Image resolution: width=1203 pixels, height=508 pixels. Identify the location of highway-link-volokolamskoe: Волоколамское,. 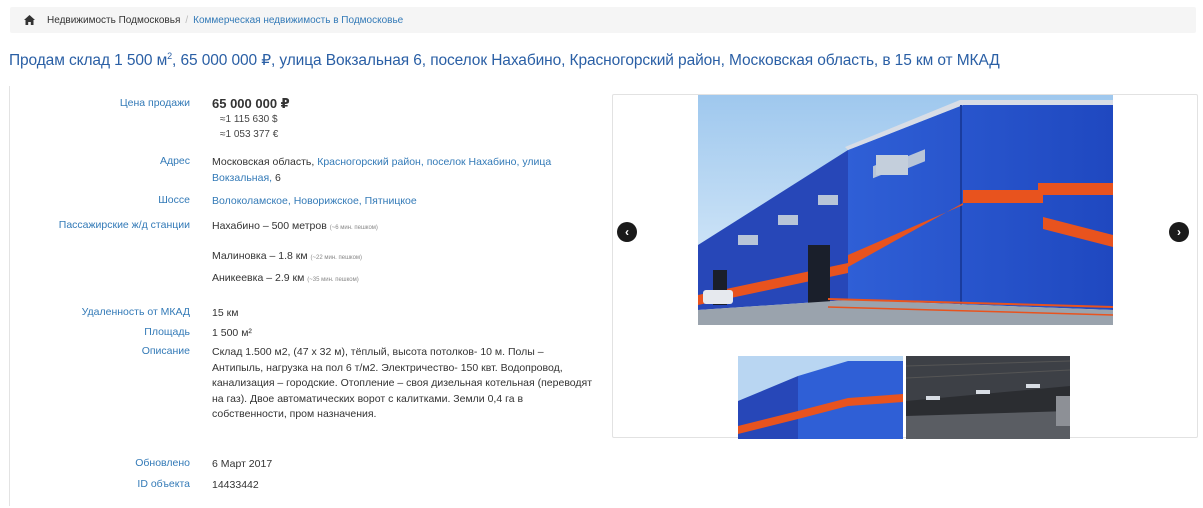
(251, 201).